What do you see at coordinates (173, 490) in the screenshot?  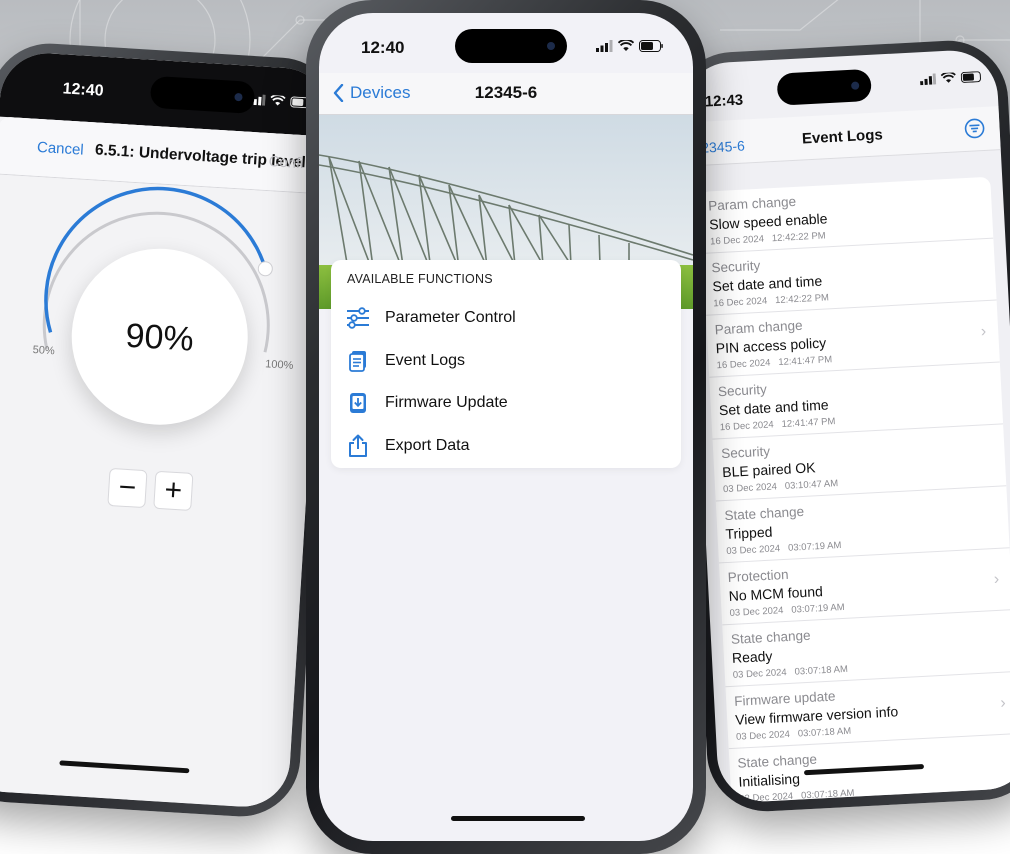 I see `increment-button: +` at bounding box center [173, 490].